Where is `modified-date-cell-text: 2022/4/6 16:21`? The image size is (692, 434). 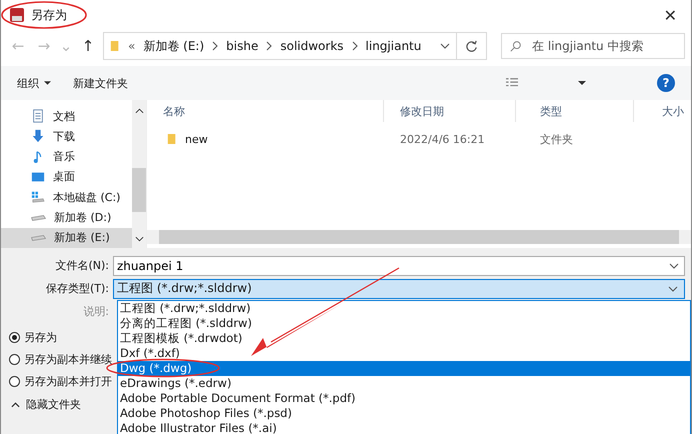
modified-date-cell-text: 2022/4/6 16:21 is located at coordinates (442, 139).